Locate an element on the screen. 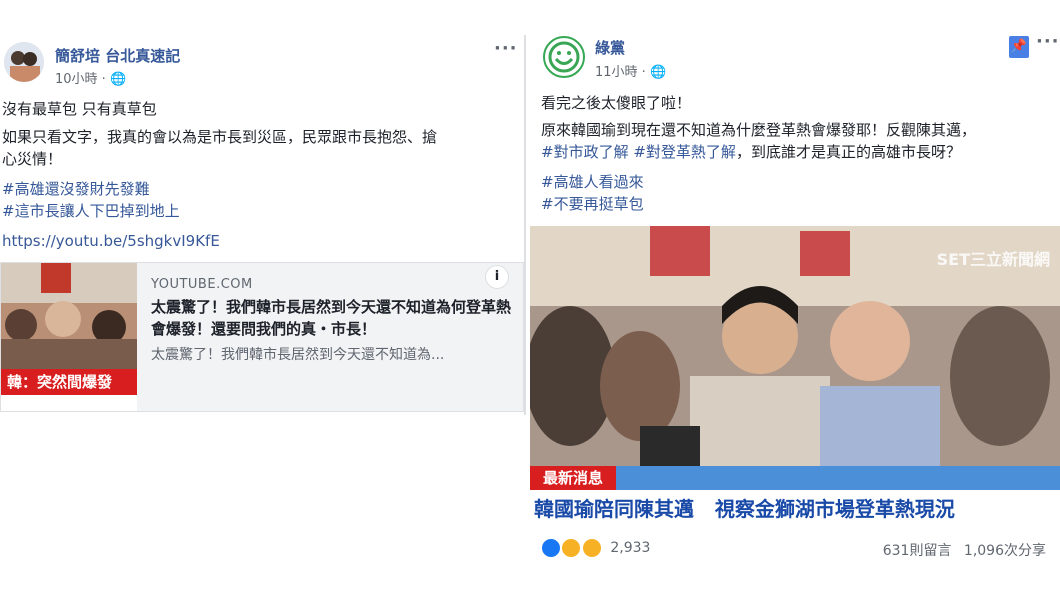  engagement-stats: 631則留言 1,096次分享 is located at coordinates (964, 550).